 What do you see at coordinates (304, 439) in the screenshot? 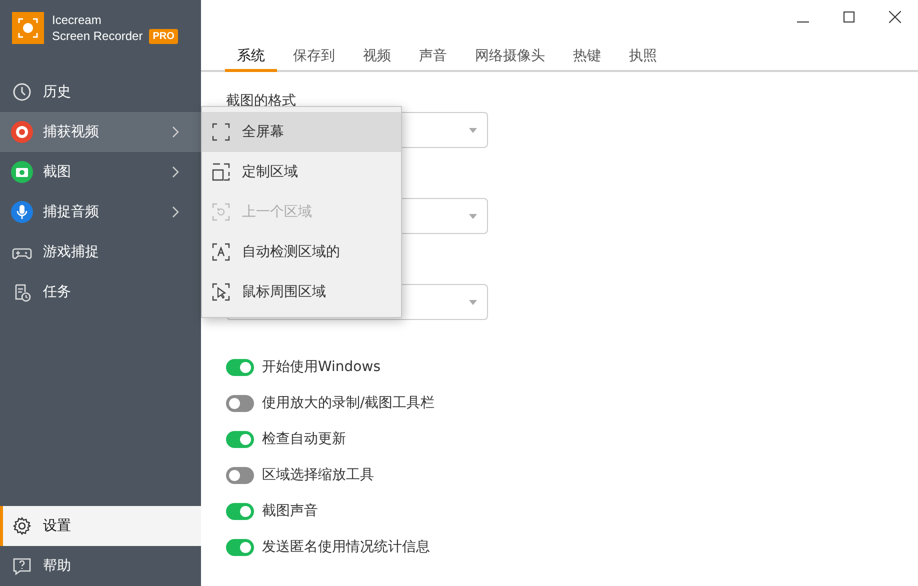
I see `toggle-label: 检查自动更新` at bounding box center [304, 439].